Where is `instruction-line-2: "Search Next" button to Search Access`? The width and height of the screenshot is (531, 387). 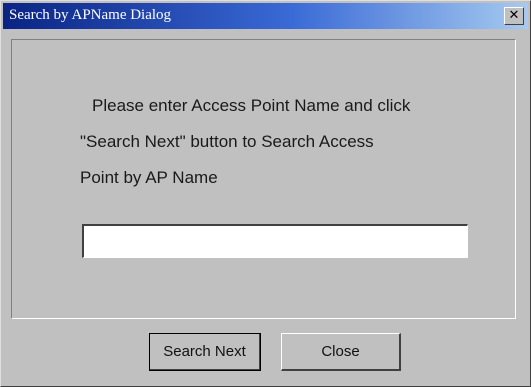 instruction-line-2: "Search Next" button to Search Access is located at coordinates (227, 141).